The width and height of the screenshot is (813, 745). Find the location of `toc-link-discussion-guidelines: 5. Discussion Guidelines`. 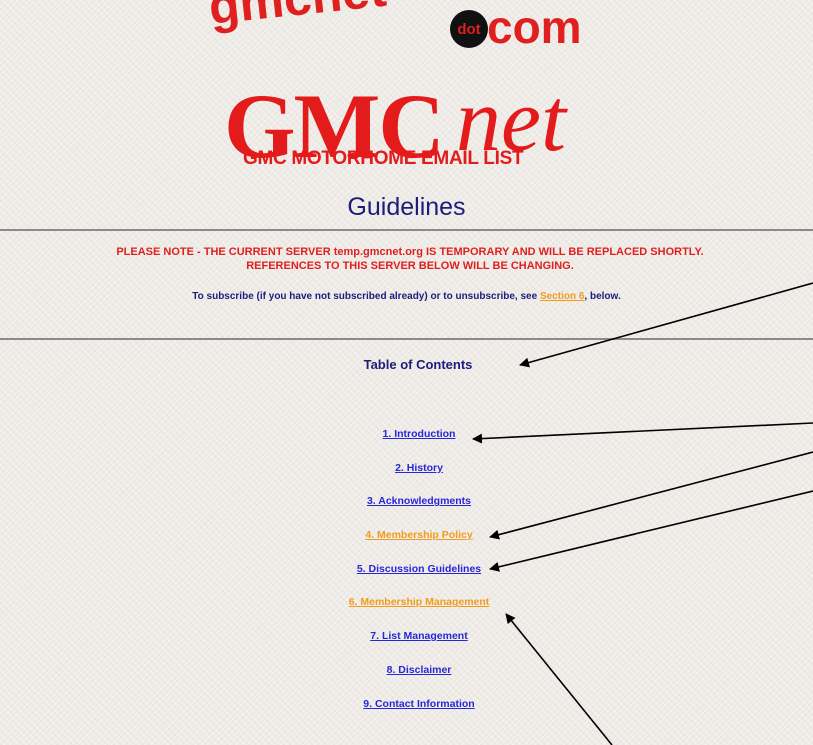

toc-link-discussion-guidelines: 5. Discussion Guidelines is located at coordinates (419, 569).